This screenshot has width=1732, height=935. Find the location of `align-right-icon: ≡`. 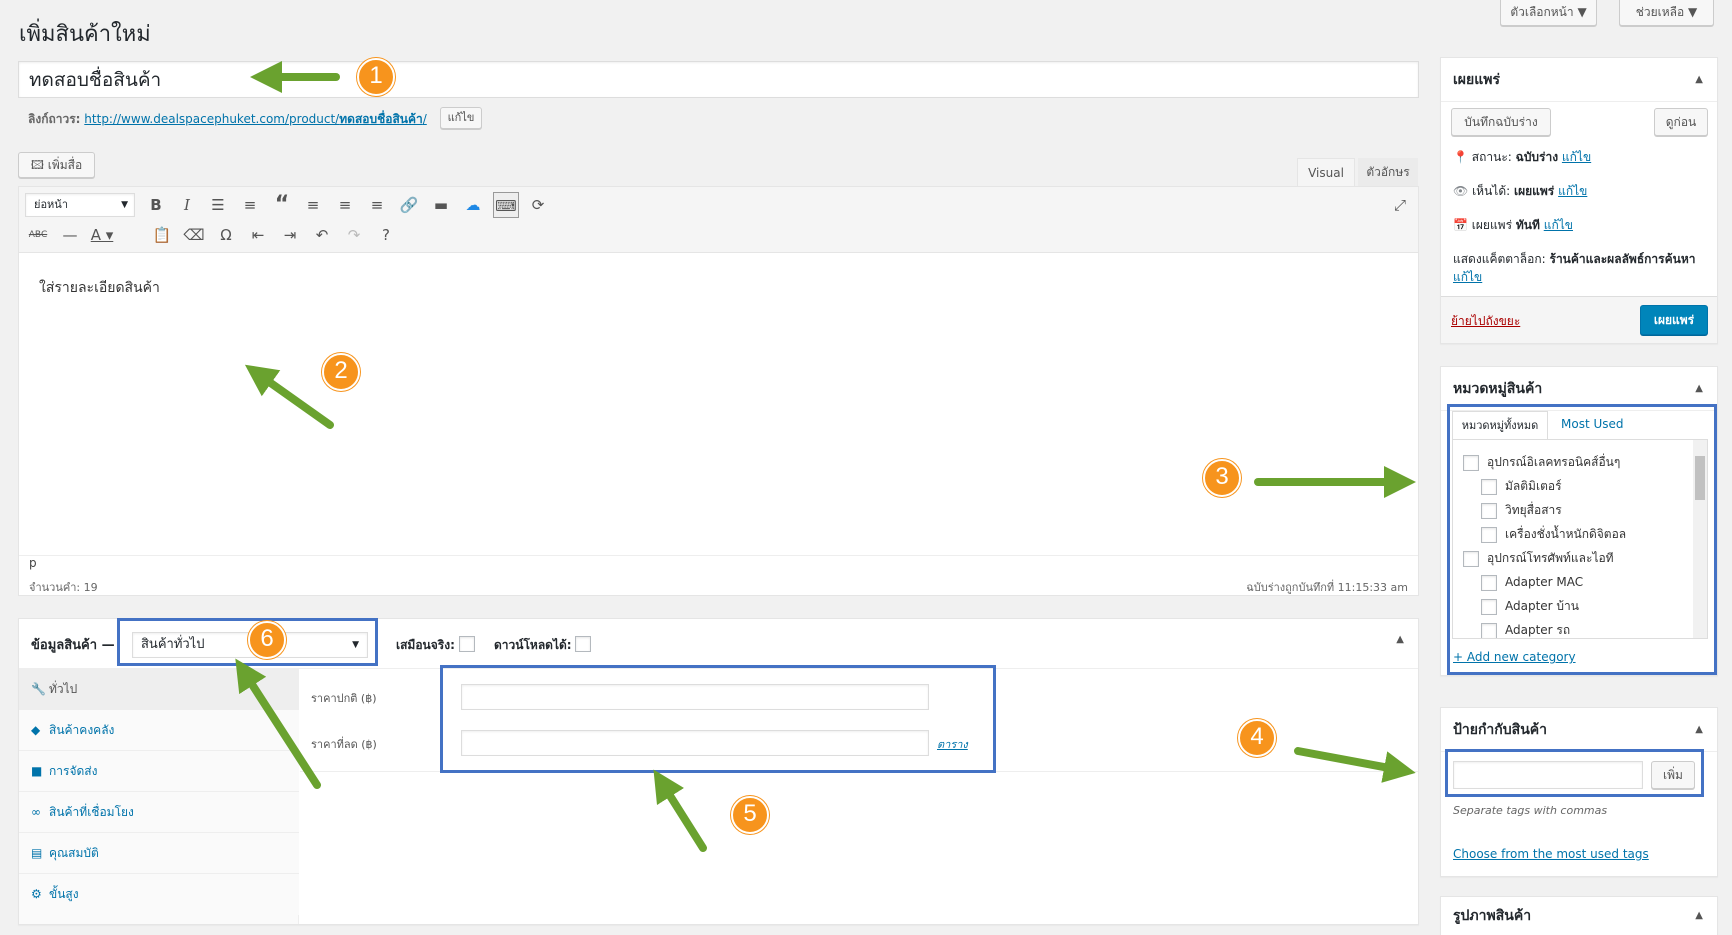

align-right-icon: ≡ is located at coordinates (377, 205).